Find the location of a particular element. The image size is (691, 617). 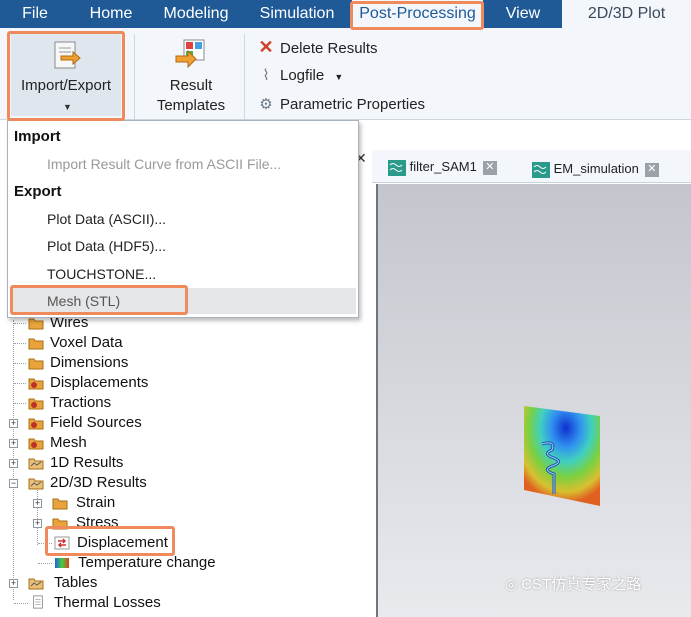

tab-em-simulation: EM_simulation ✕ is located at coordinates (595, 169).